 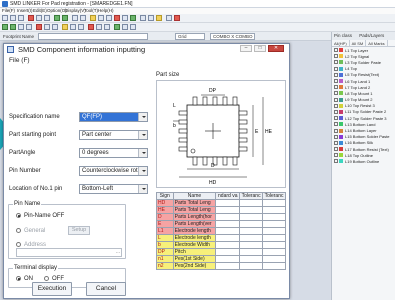 What do you see at coordinates (19, 60) in the screenshot?
I see `dialog-menu-file: File (F)` at bounding box center [19, 60].